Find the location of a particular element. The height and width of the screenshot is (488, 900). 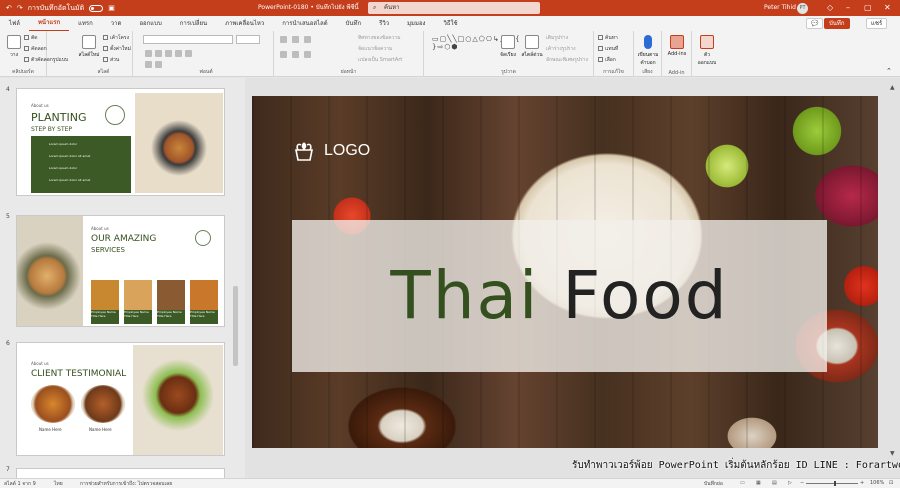

minimize-icon: – is located at coordinates (848, 8).